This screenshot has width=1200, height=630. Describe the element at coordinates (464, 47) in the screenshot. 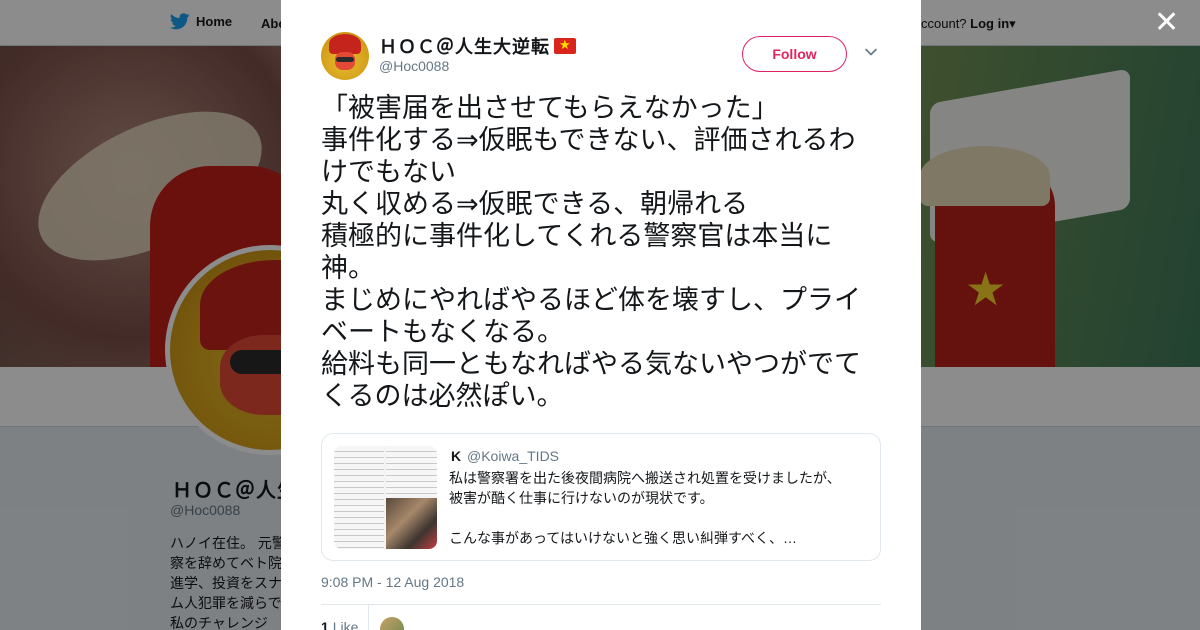

I see `author-name-text: ＨＯＣ＠人生大逆転` at that location.